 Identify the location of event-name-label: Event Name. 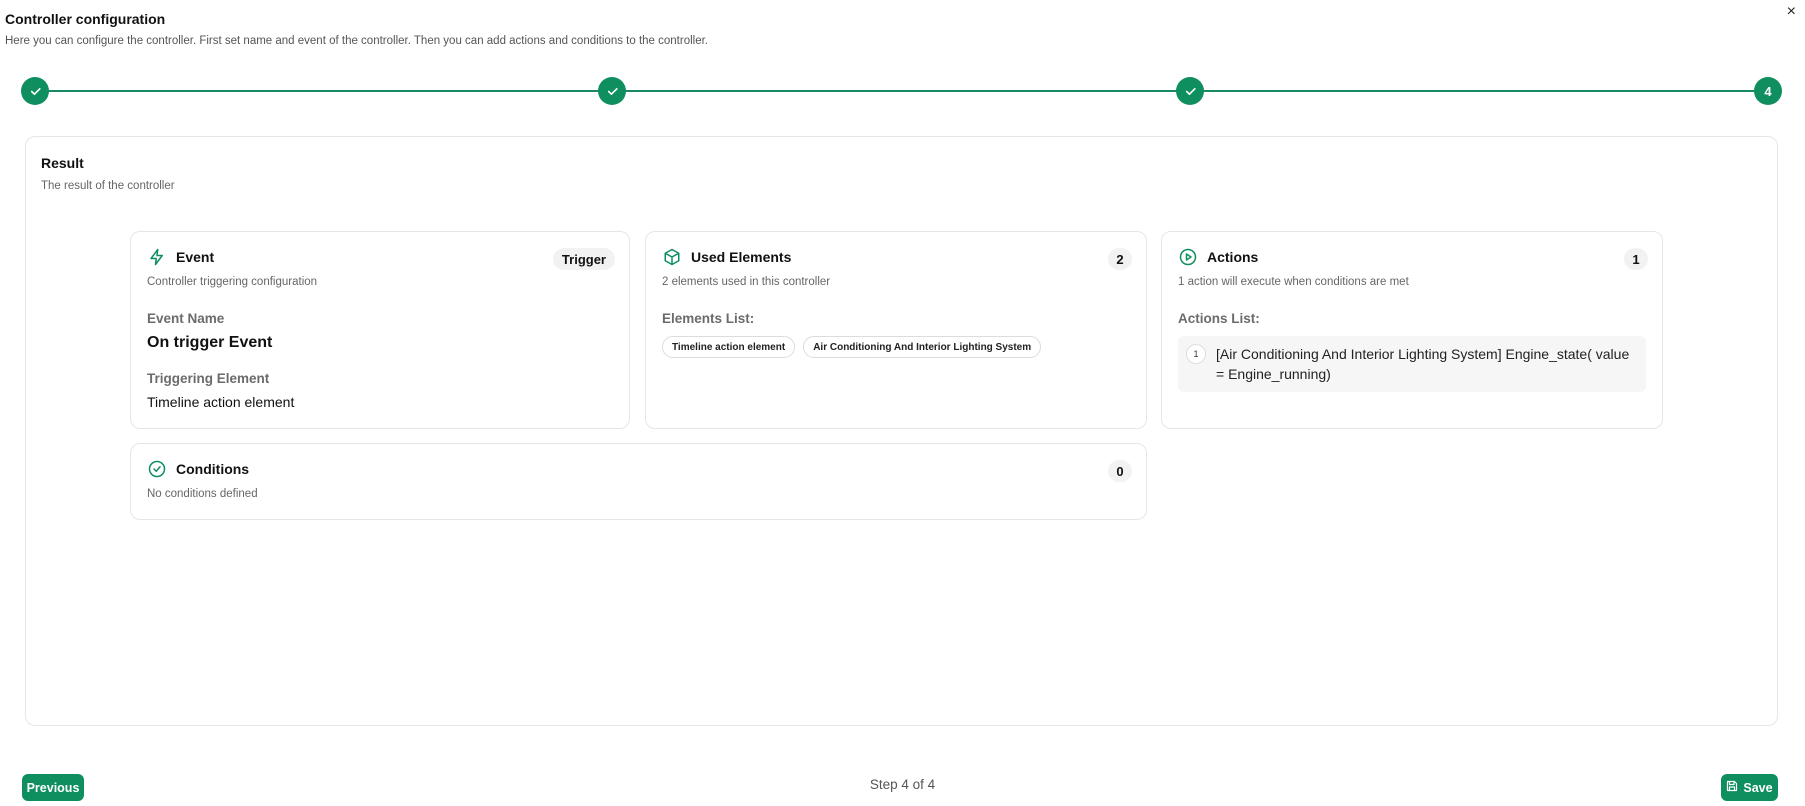
(186, 318).